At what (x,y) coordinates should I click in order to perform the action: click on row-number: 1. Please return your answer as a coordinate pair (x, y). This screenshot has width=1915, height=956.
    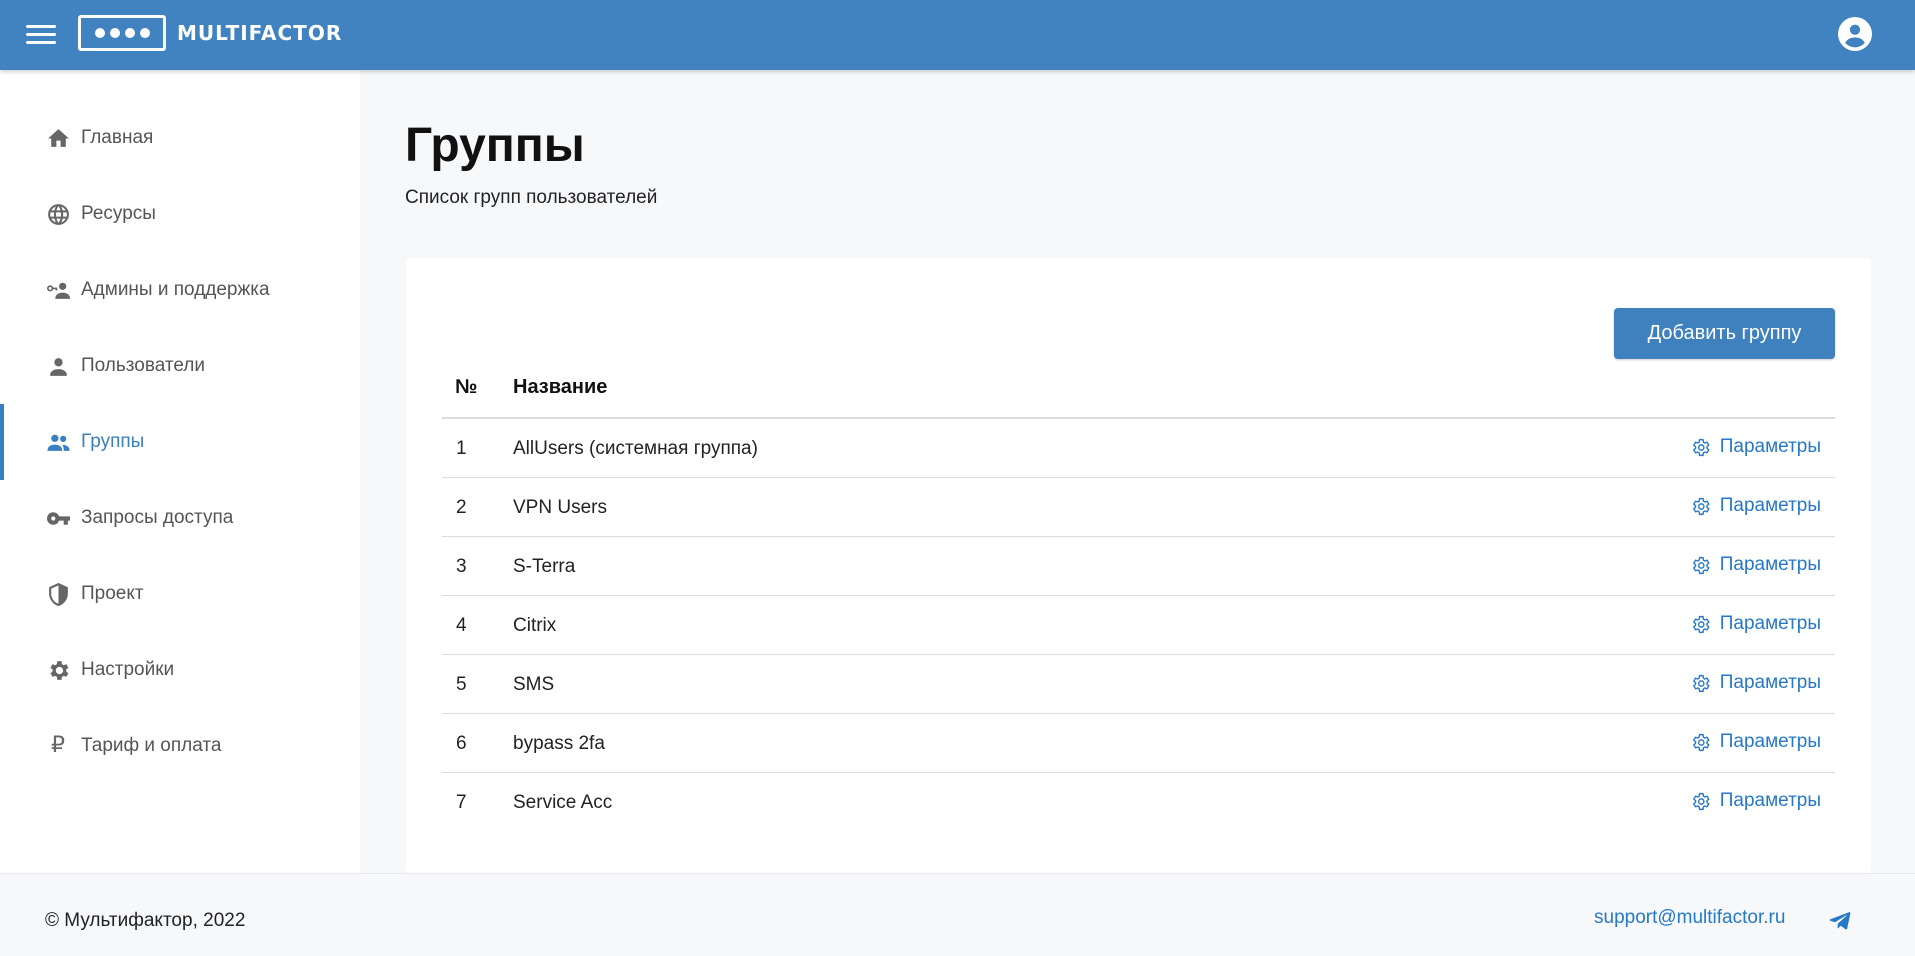
    Looking at the image, I should click on (461, 448).